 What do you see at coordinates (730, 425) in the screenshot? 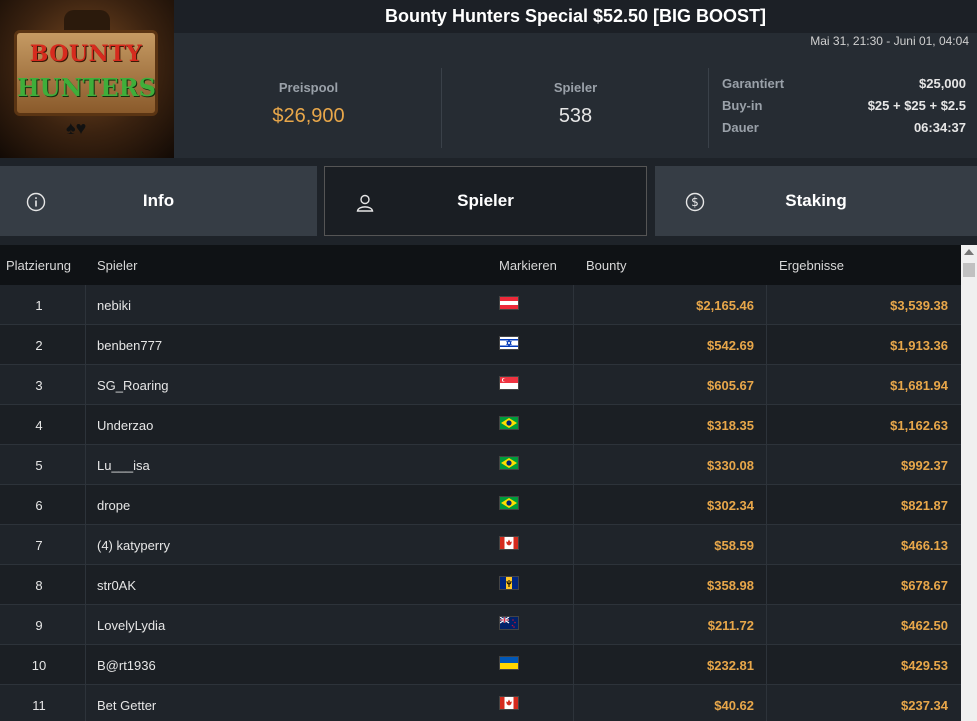
I see `bounty-cell: $318.35` at bounding box center [730, 425].